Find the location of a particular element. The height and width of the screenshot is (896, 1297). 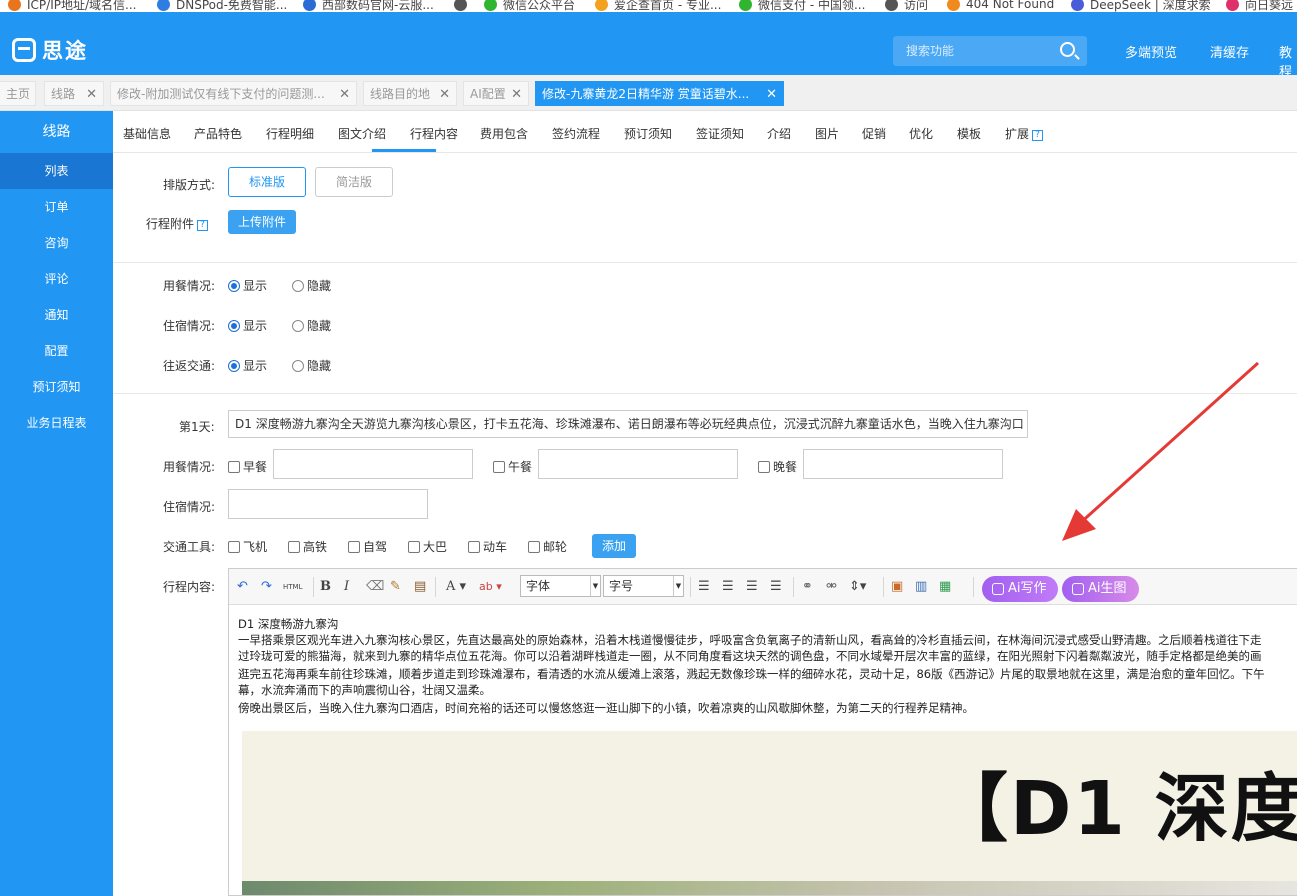

subtab-contract: 签约流程 is located at coordinates (576, 133).